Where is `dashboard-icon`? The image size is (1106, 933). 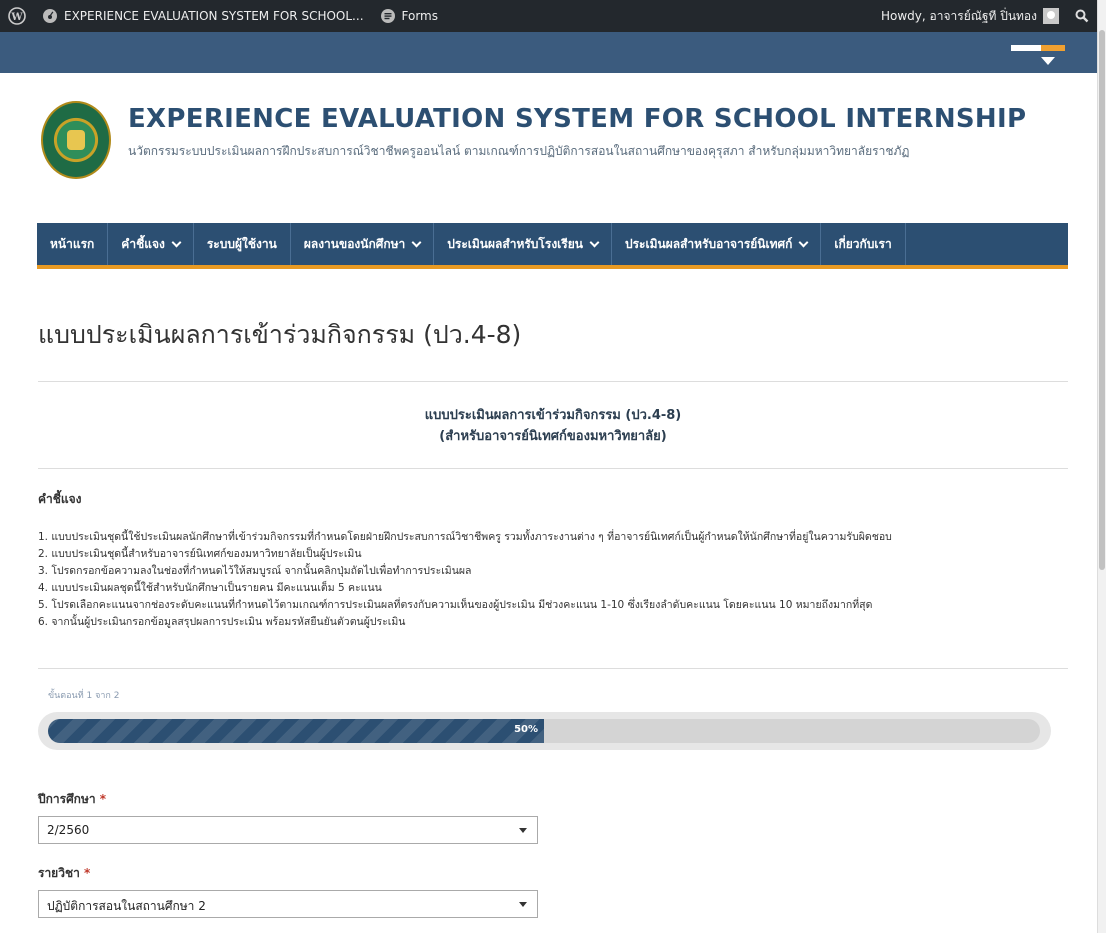 dashboard-icon is located at coordinates (50, 16).